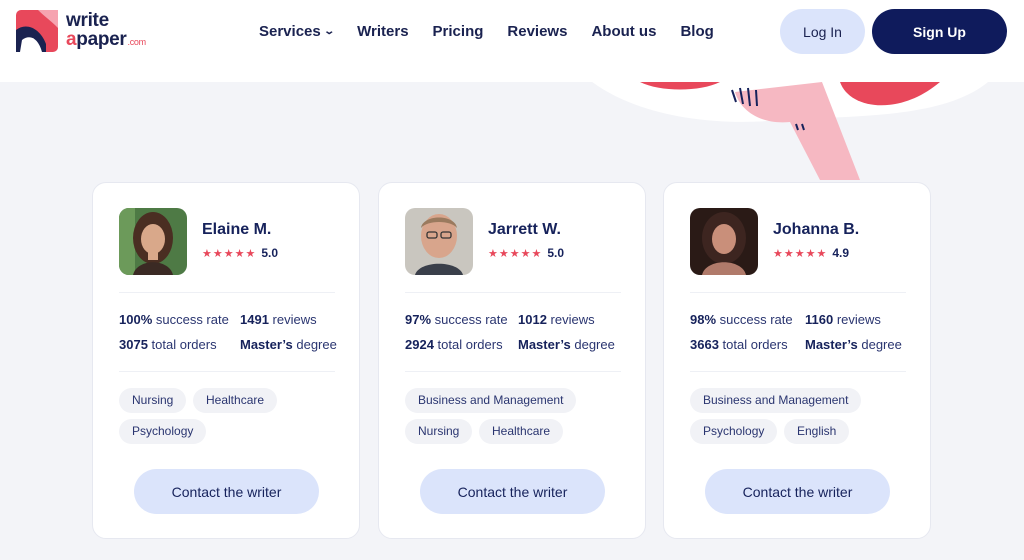  I want to click on nav-blog: Blog, so click(696, 32).